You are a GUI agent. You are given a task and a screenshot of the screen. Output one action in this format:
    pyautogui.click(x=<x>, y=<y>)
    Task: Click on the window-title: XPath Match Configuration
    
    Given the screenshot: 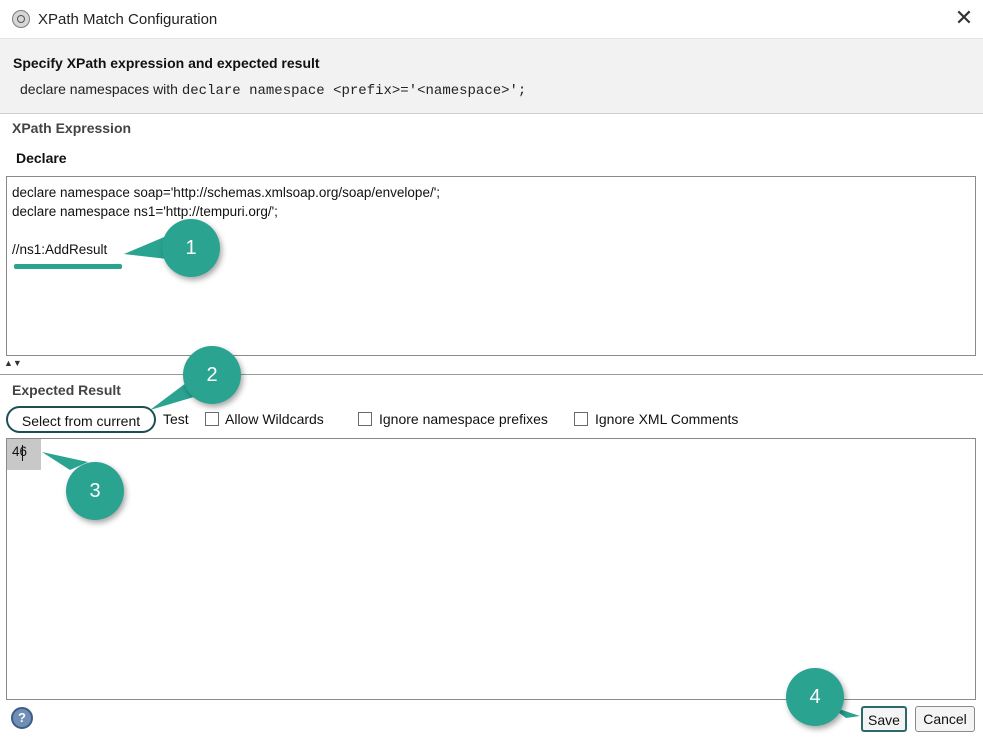 What is the action you would take?
    pyautogui.click(x=128, y=19)
    